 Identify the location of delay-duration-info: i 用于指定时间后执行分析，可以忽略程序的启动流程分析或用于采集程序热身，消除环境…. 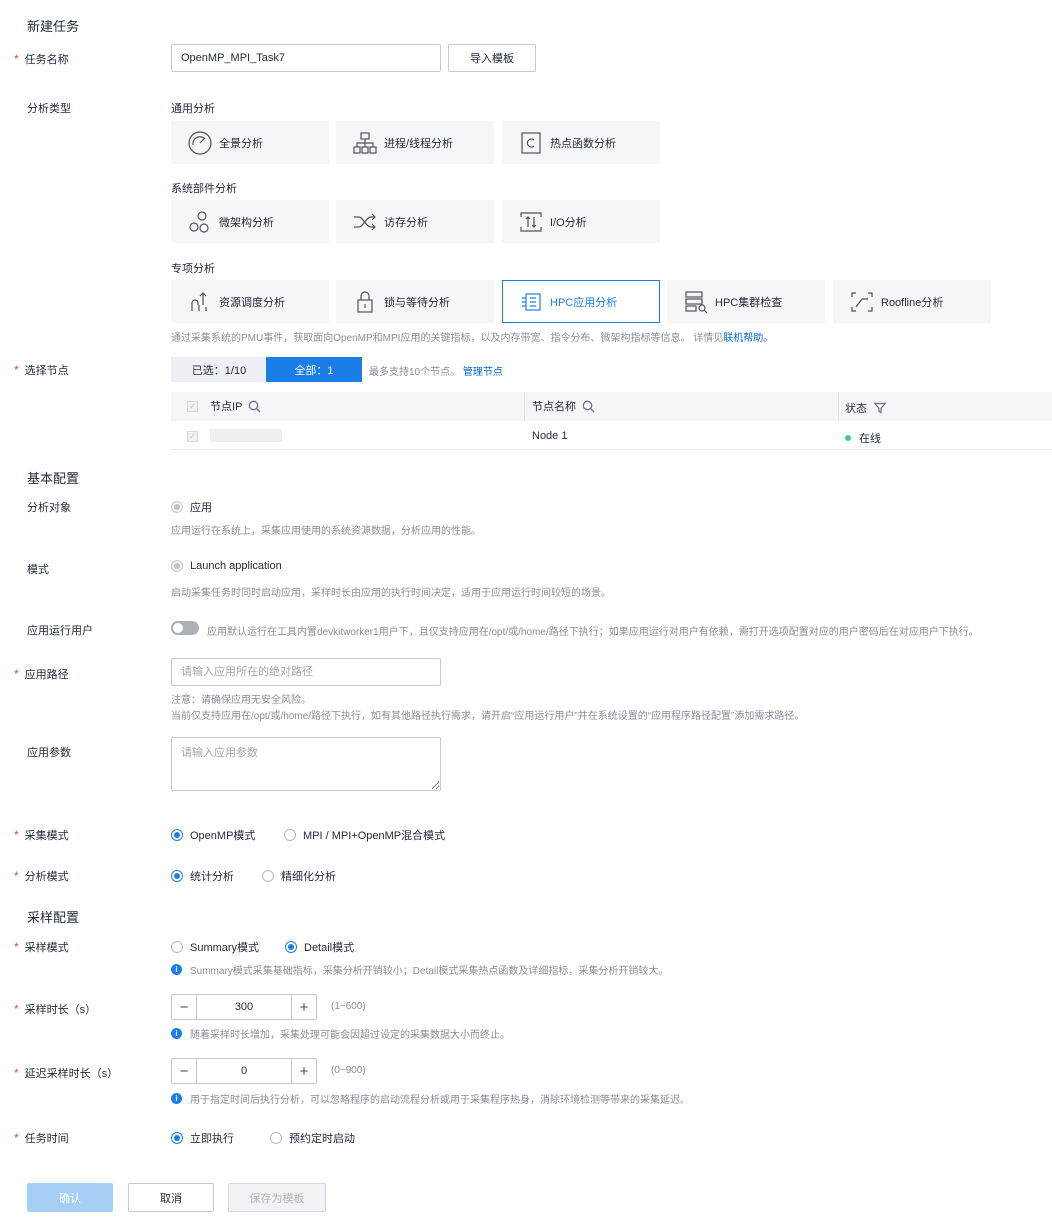
(430, 1098).